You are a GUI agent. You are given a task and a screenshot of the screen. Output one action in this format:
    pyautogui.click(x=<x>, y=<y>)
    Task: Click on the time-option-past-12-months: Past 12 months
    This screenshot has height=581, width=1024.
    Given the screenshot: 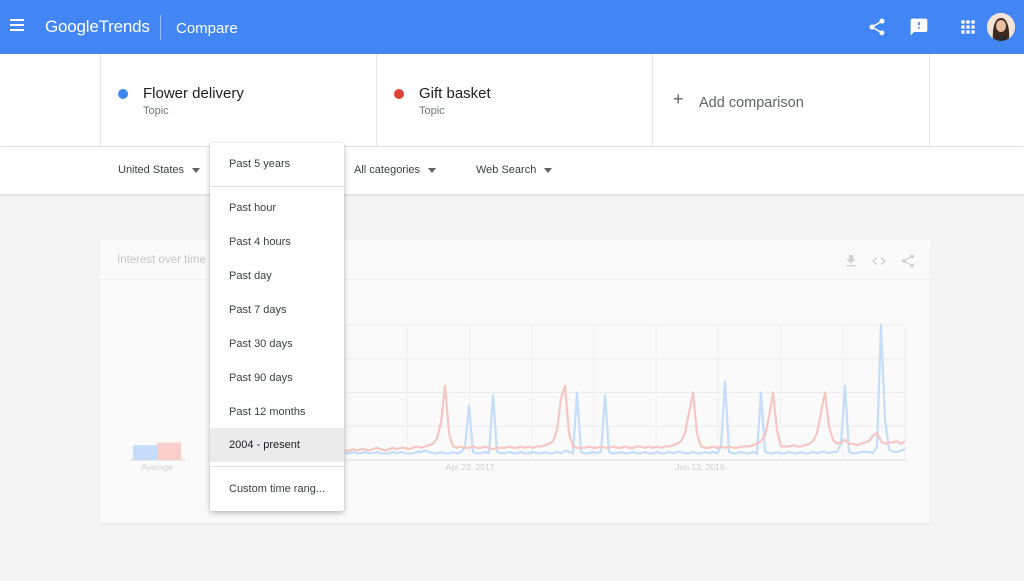 What is the action you would take?
    pyautogui.click(x=277, y=412)
    